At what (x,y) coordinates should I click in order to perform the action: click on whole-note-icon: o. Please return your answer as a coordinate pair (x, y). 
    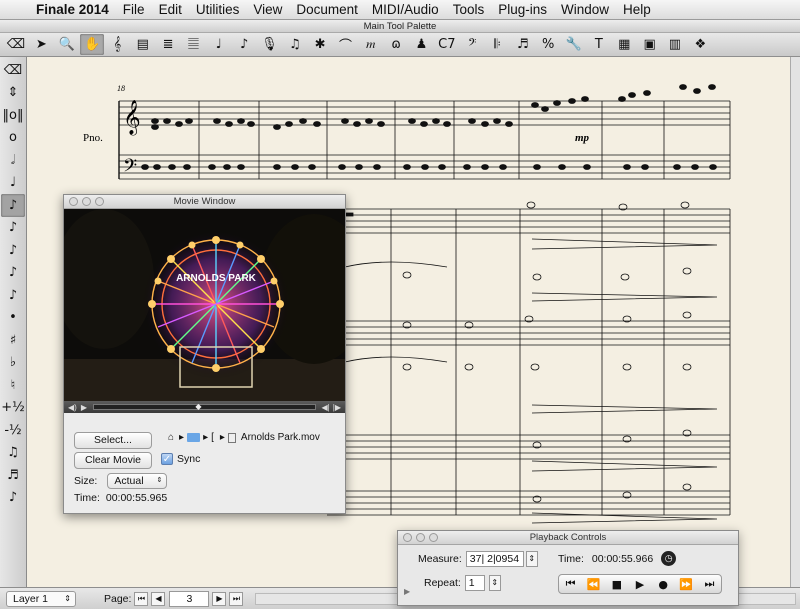
    Looking at the image, I should click on (13, 138).